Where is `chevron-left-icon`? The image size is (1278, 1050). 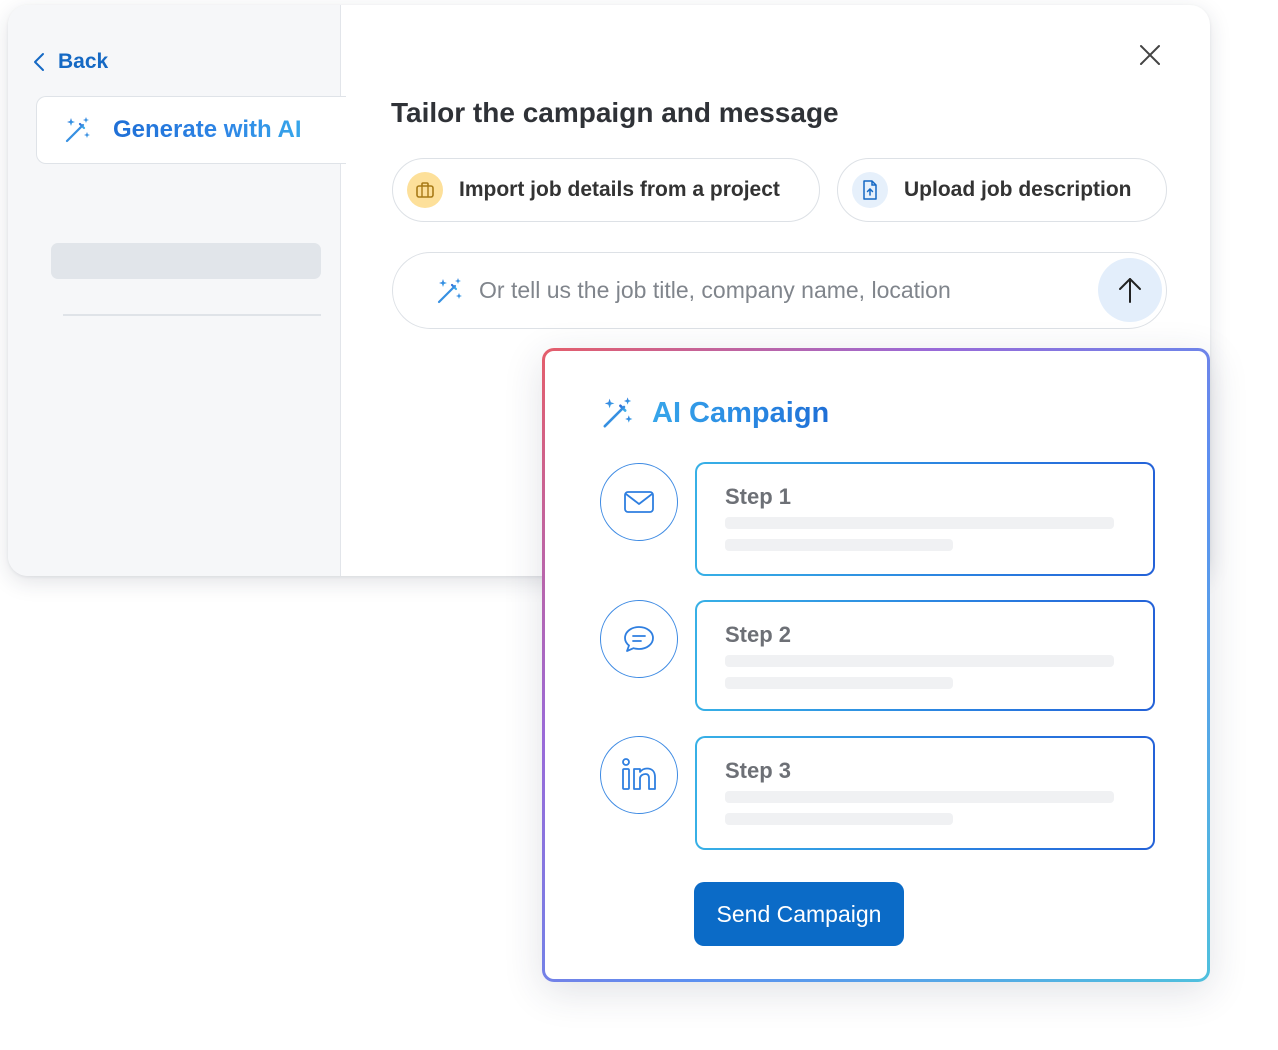
chevron-left-icon is located at coordinates (39, 62).